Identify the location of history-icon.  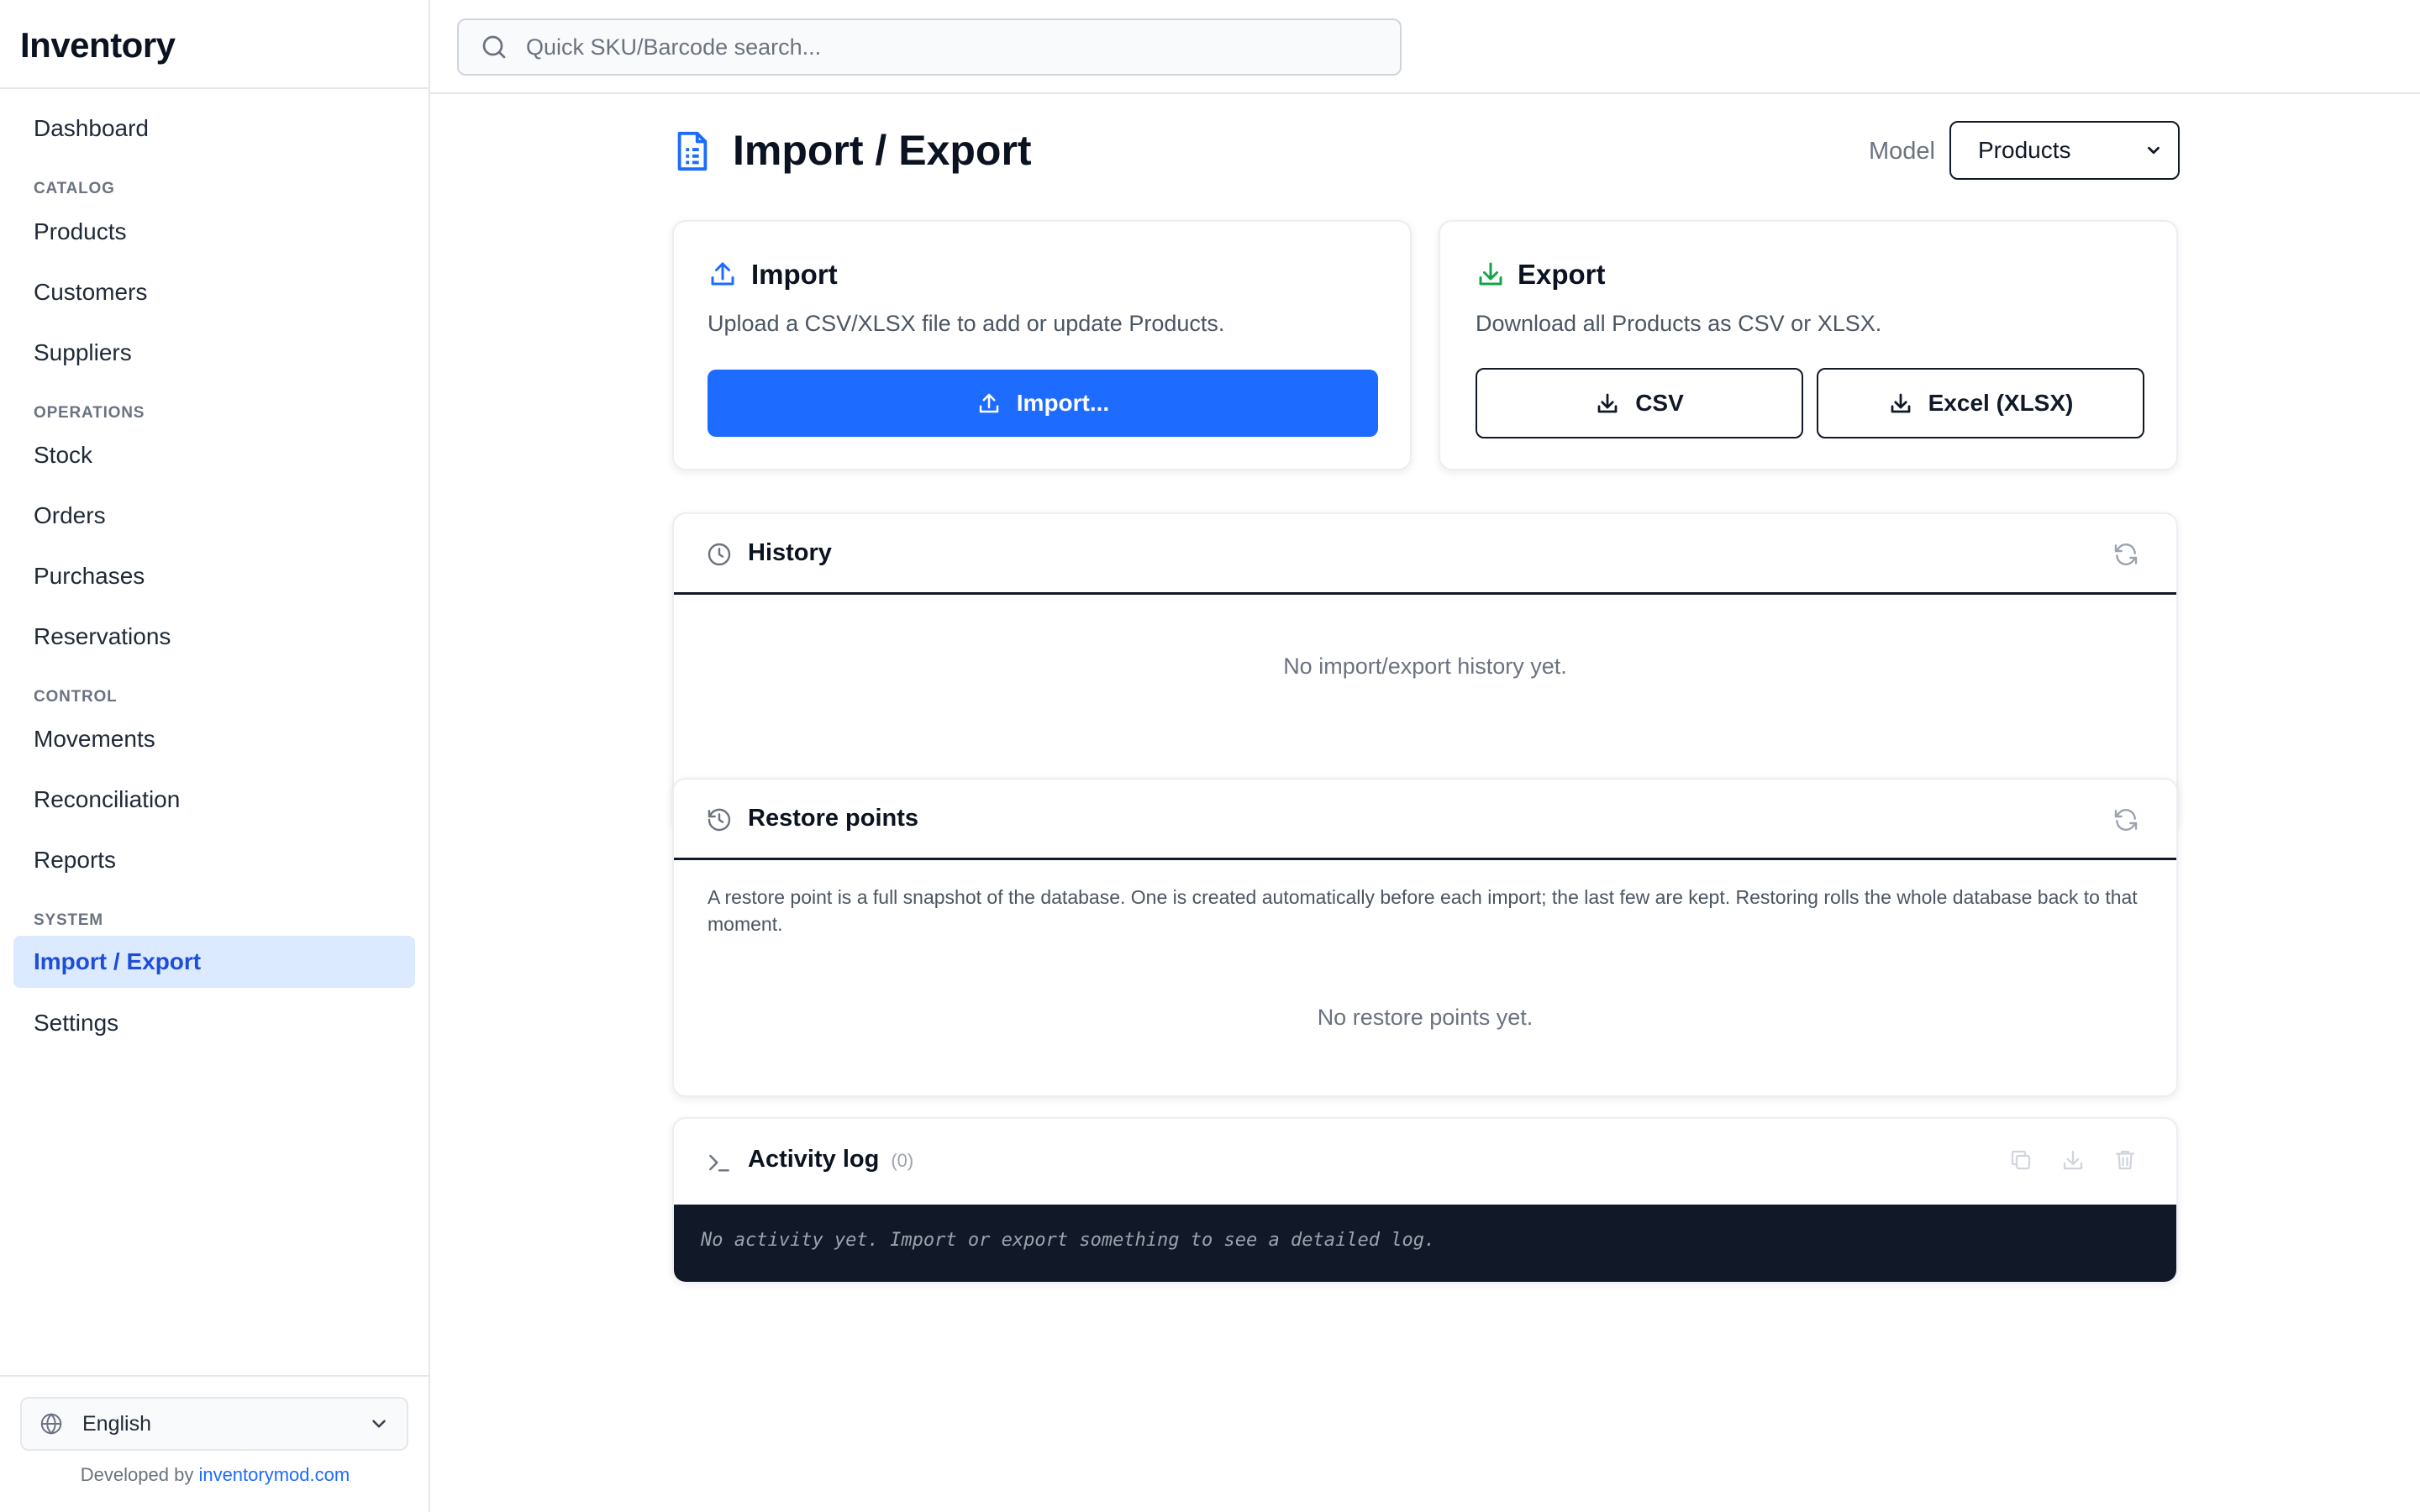
(719, 820).